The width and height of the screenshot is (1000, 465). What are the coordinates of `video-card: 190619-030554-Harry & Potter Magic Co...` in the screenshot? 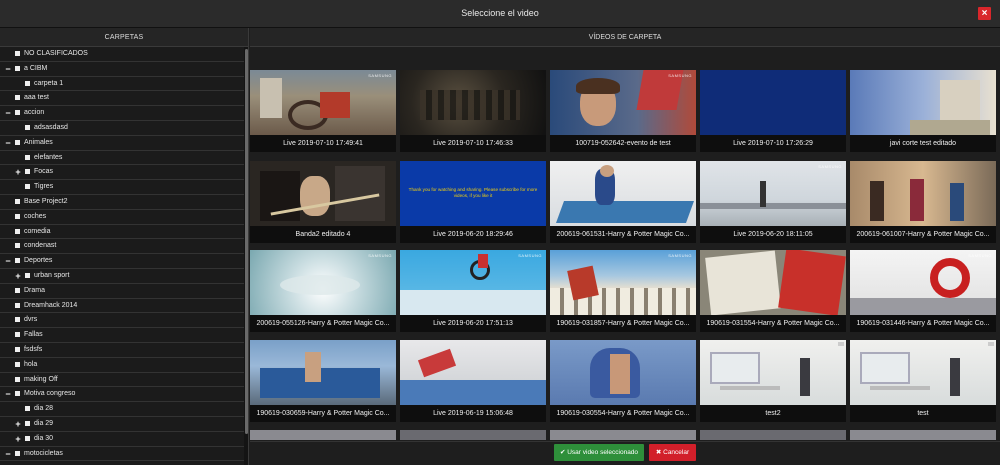 It's located at (623, 381).